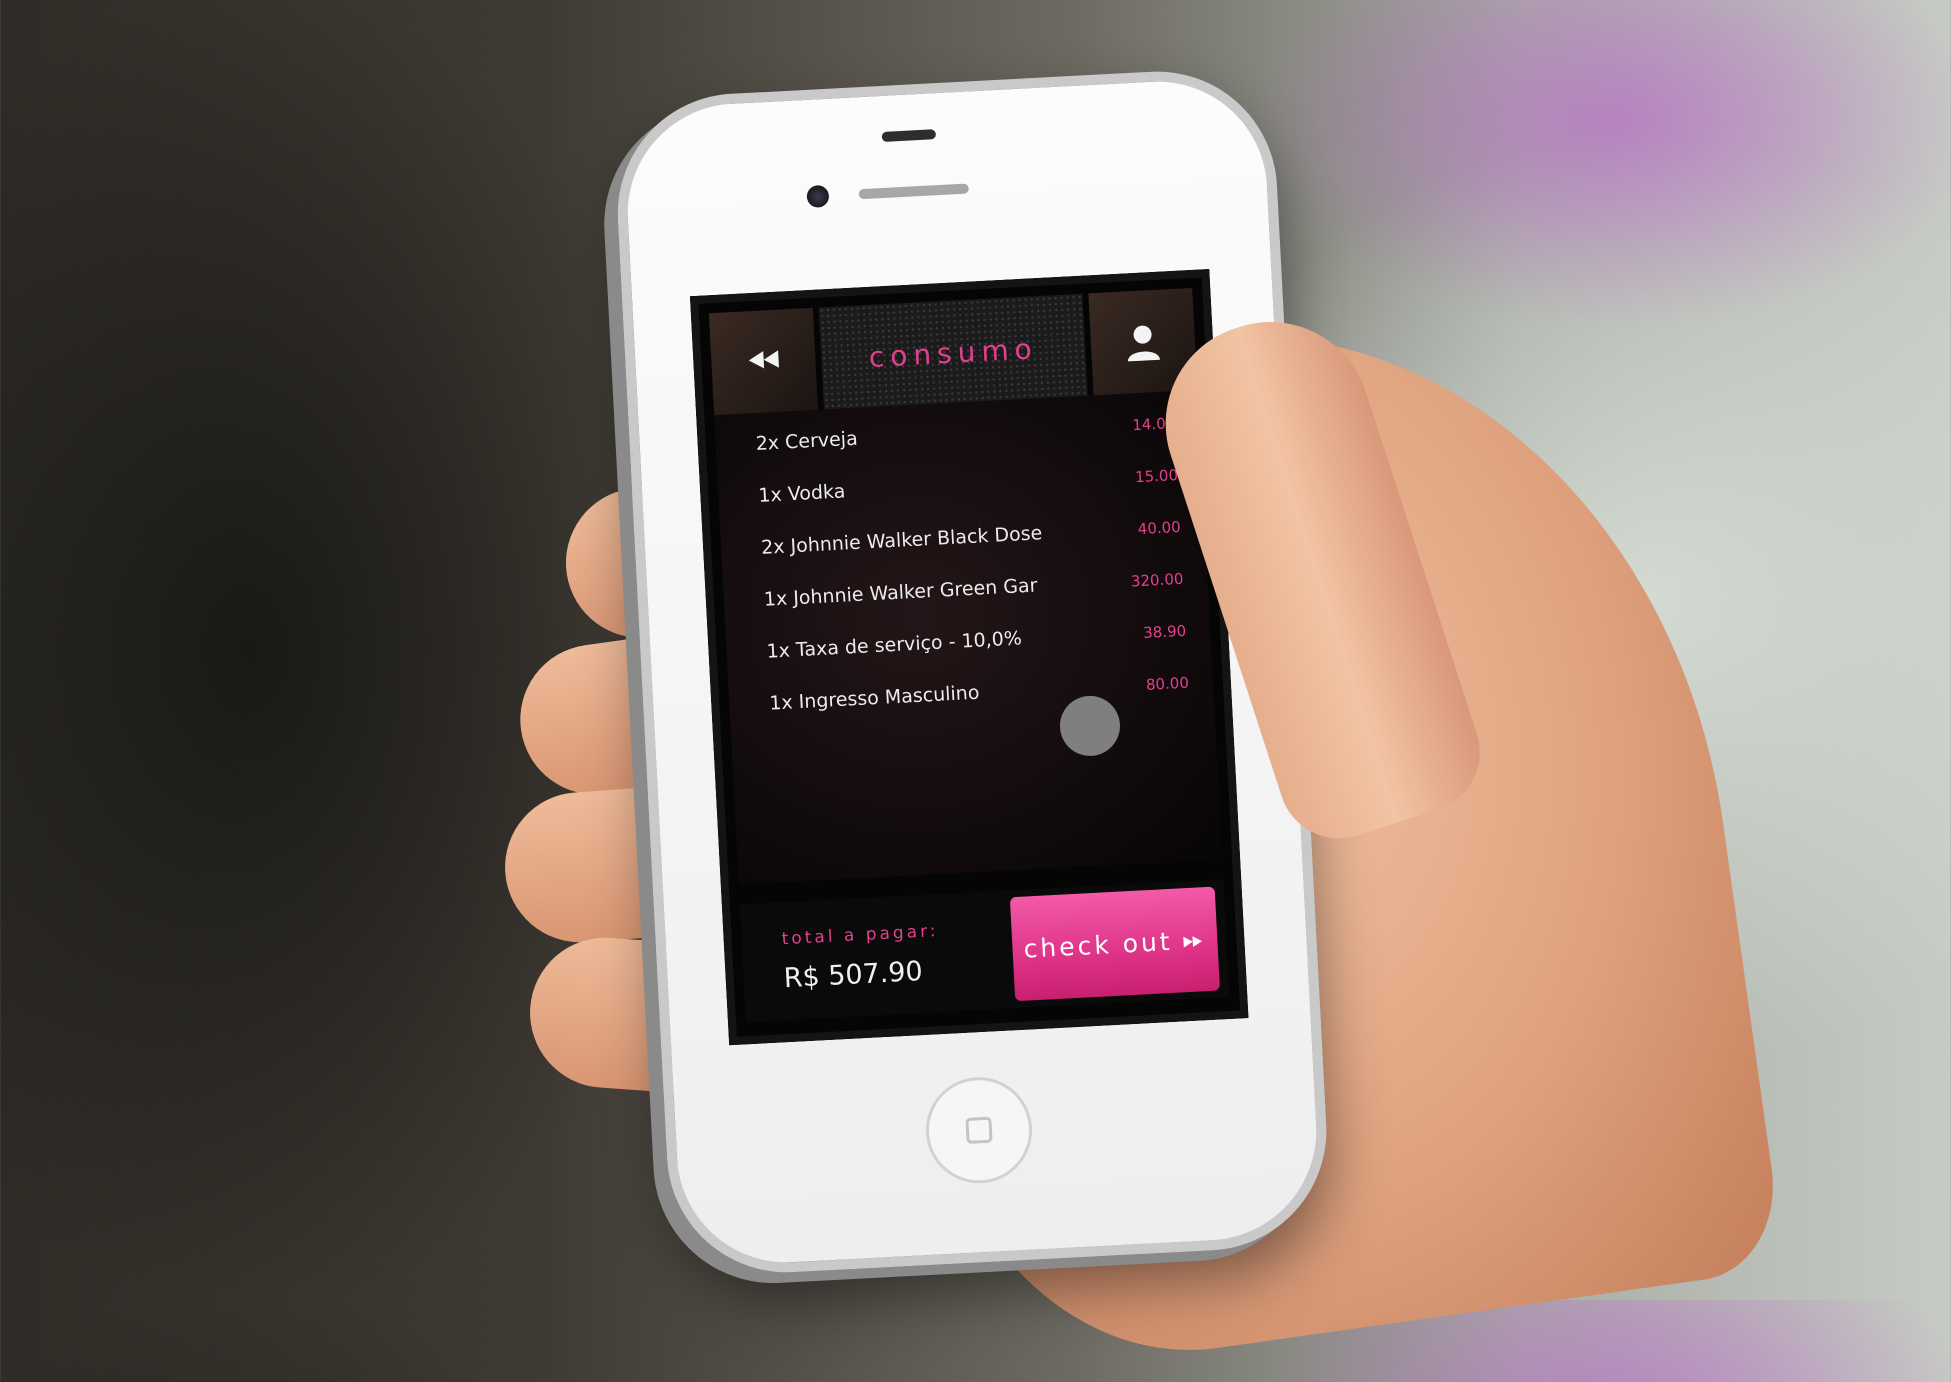  I want to click on home-button, so click(979, 1130).